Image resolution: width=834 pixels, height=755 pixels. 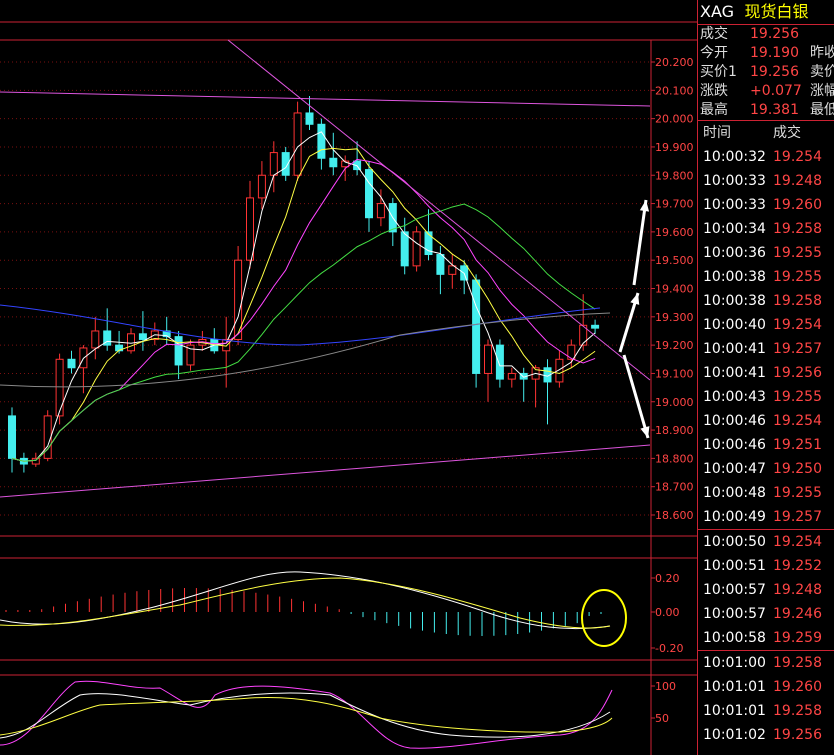 What do you see at coordinates (797, 566) in the screenshot?
I see `tick-price: 19.252` at bounding box center [797, 566].